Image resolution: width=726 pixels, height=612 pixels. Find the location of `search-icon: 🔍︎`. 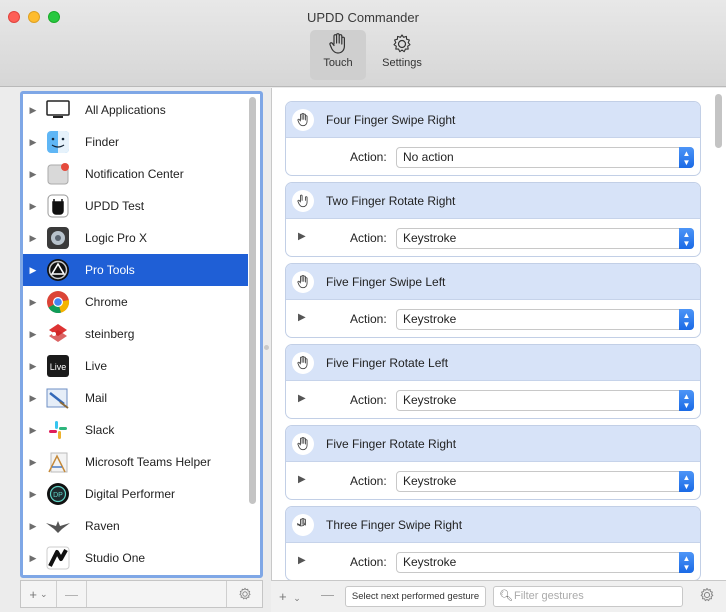

search-icon: 🔍︎ is located at coordinates (506, 596).